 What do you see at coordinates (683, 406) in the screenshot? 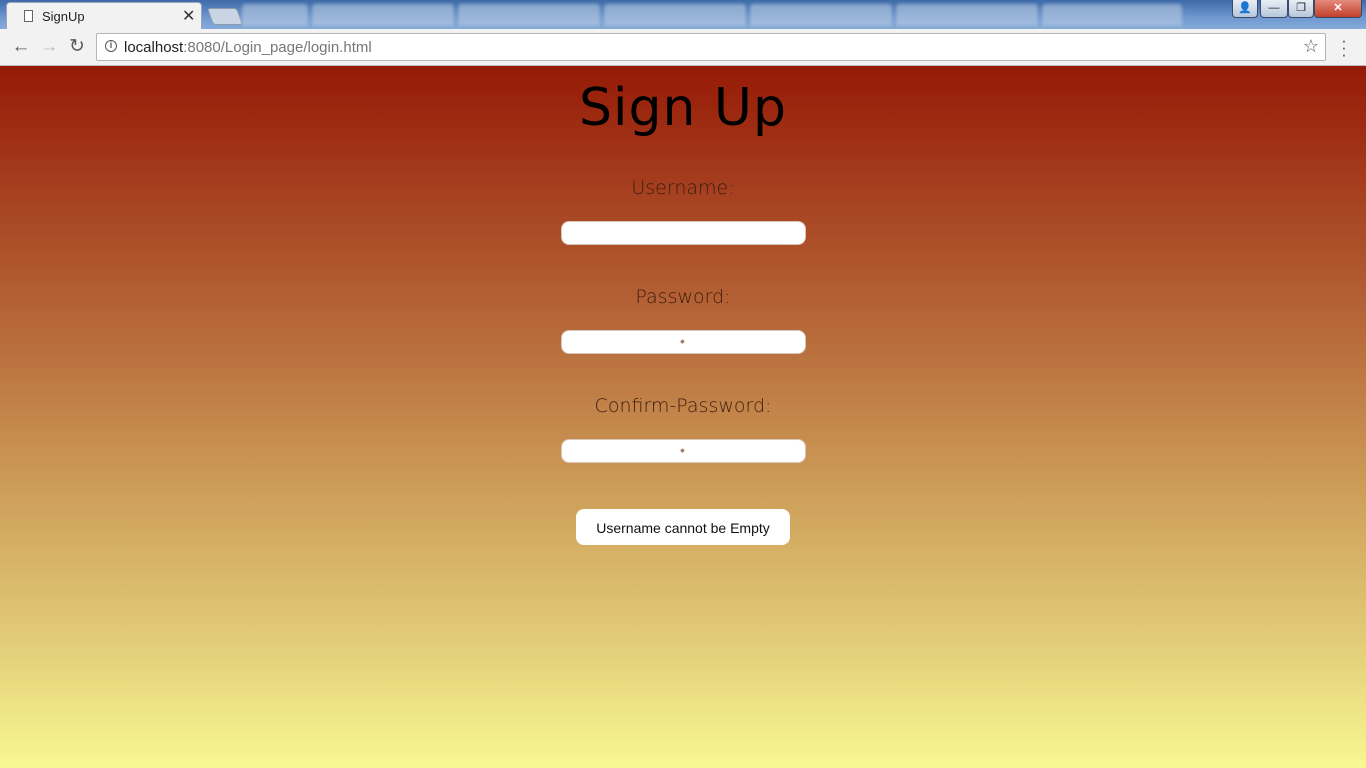
I see `confirm-password-label: Confirm-Password:` at bounding box center [683, 406].